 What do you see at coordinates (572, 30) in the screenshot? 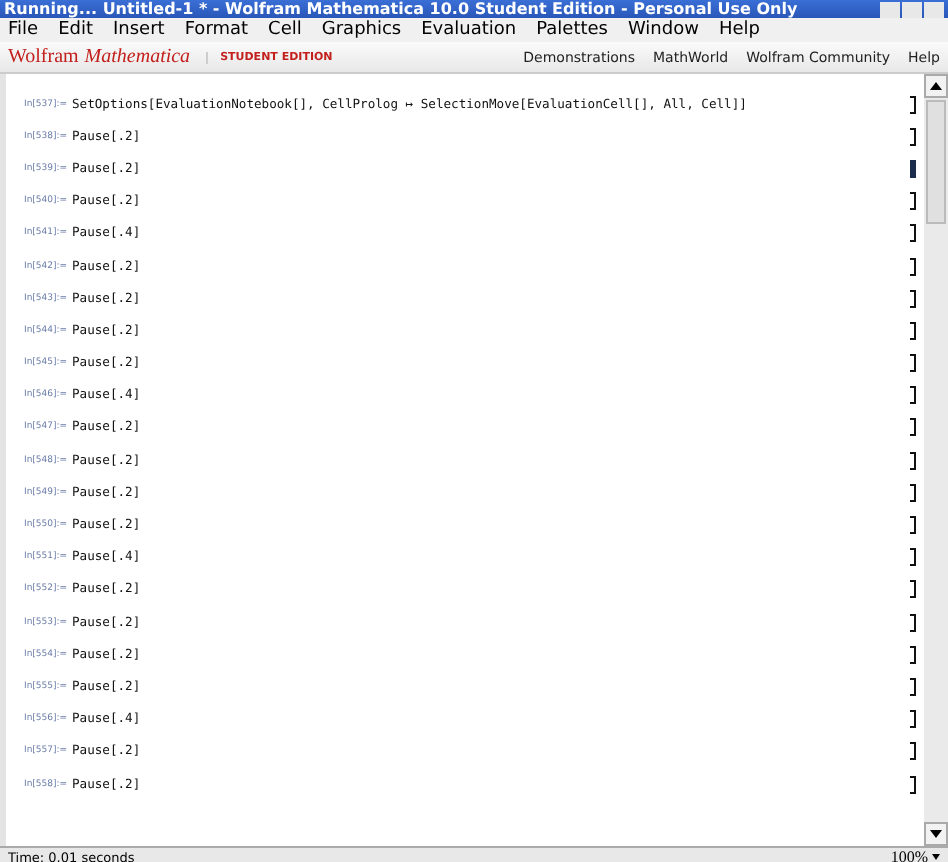
I see `menu-item: Palettes` at bounding box center [572, 30].